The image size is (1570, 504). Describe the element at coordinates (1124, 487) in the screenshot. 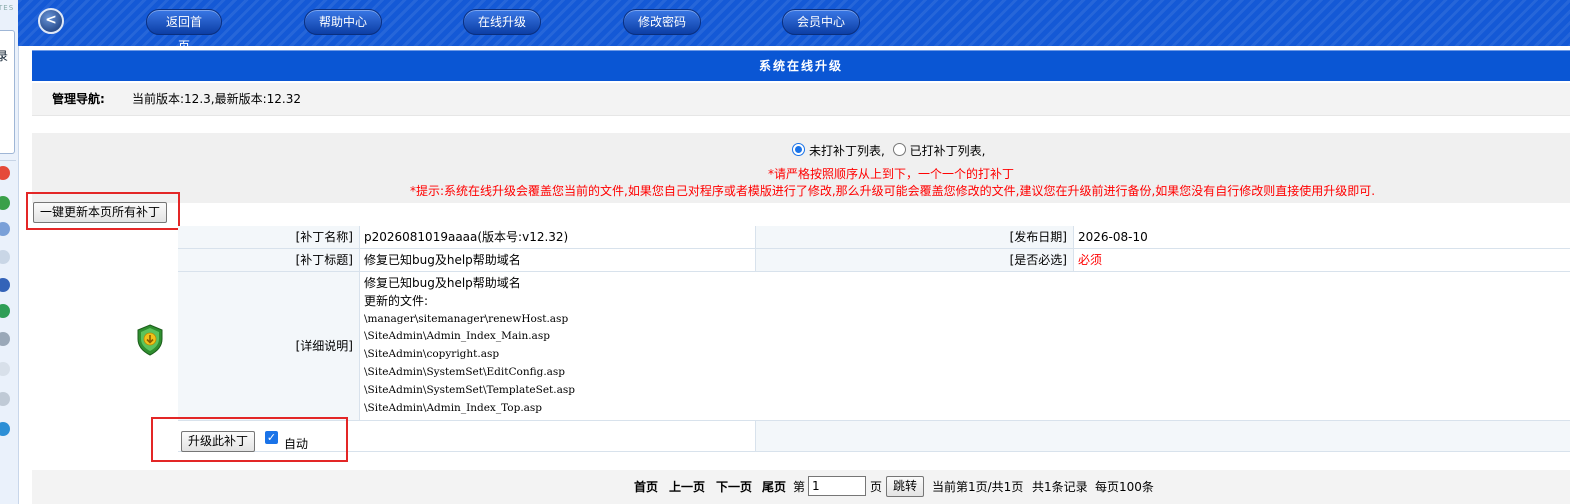

I see `per-page: 每页100条` at that location.